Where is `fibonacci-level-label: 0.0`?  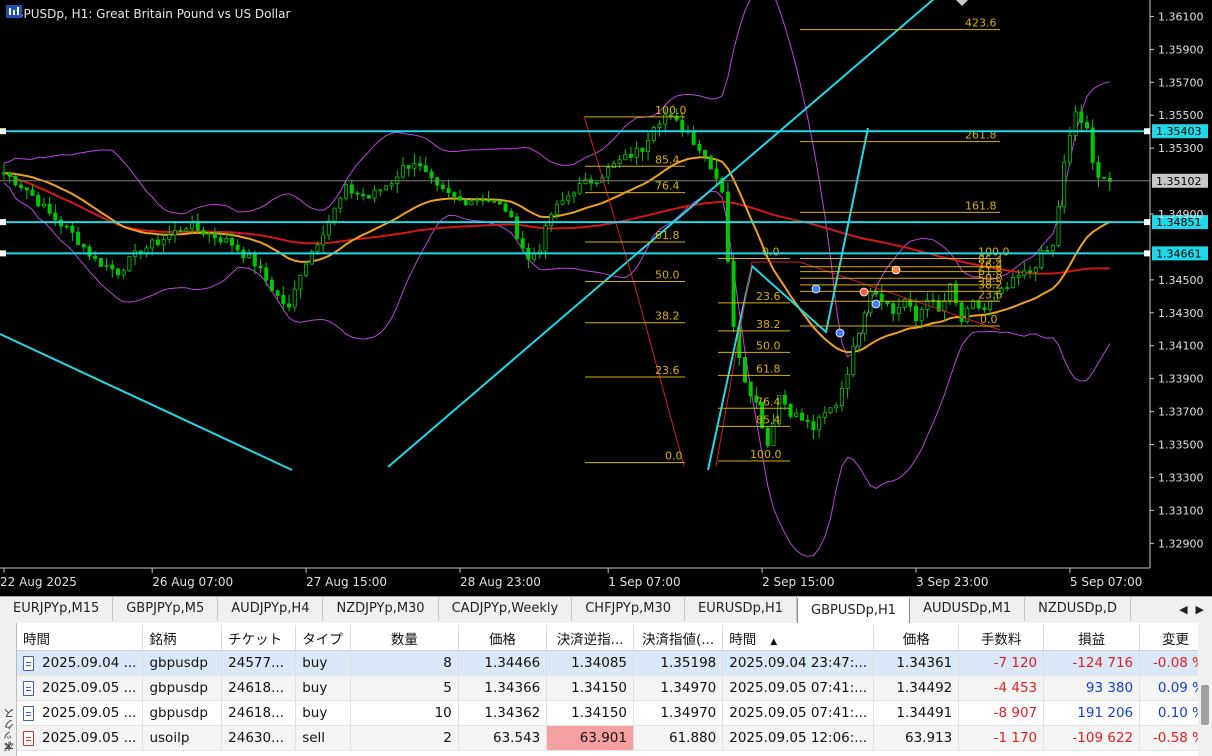 fibonacci-level-label: 0.0 is located at coordinates (989, 319).